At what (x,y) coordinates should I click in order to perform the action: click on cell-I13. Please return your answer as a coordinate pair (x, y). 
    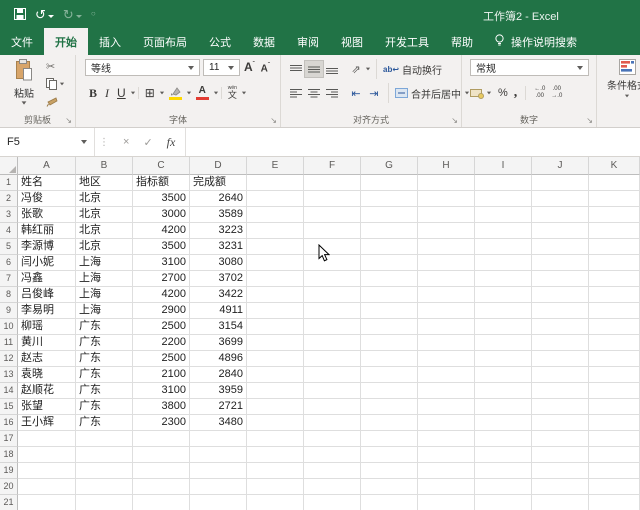
    Looking at the image, I should click on (503, 375).